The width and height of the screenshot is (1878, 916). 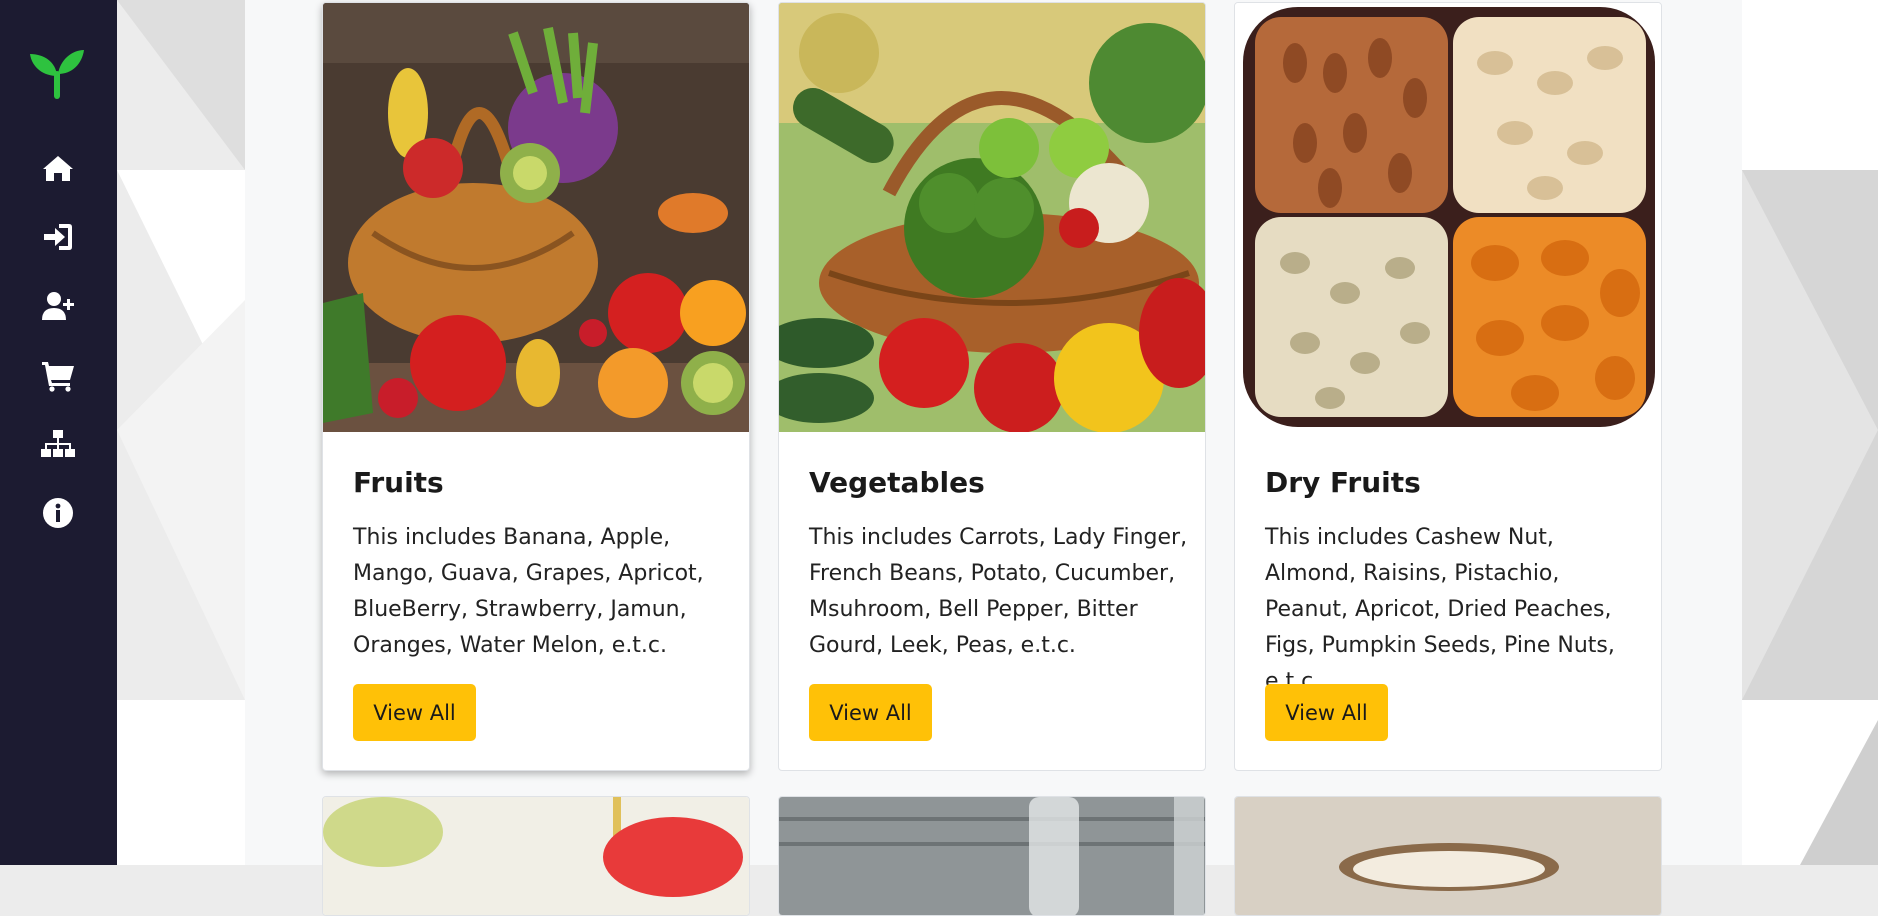 I want to click on card-title: Fruits, so click(x=398, y=482).